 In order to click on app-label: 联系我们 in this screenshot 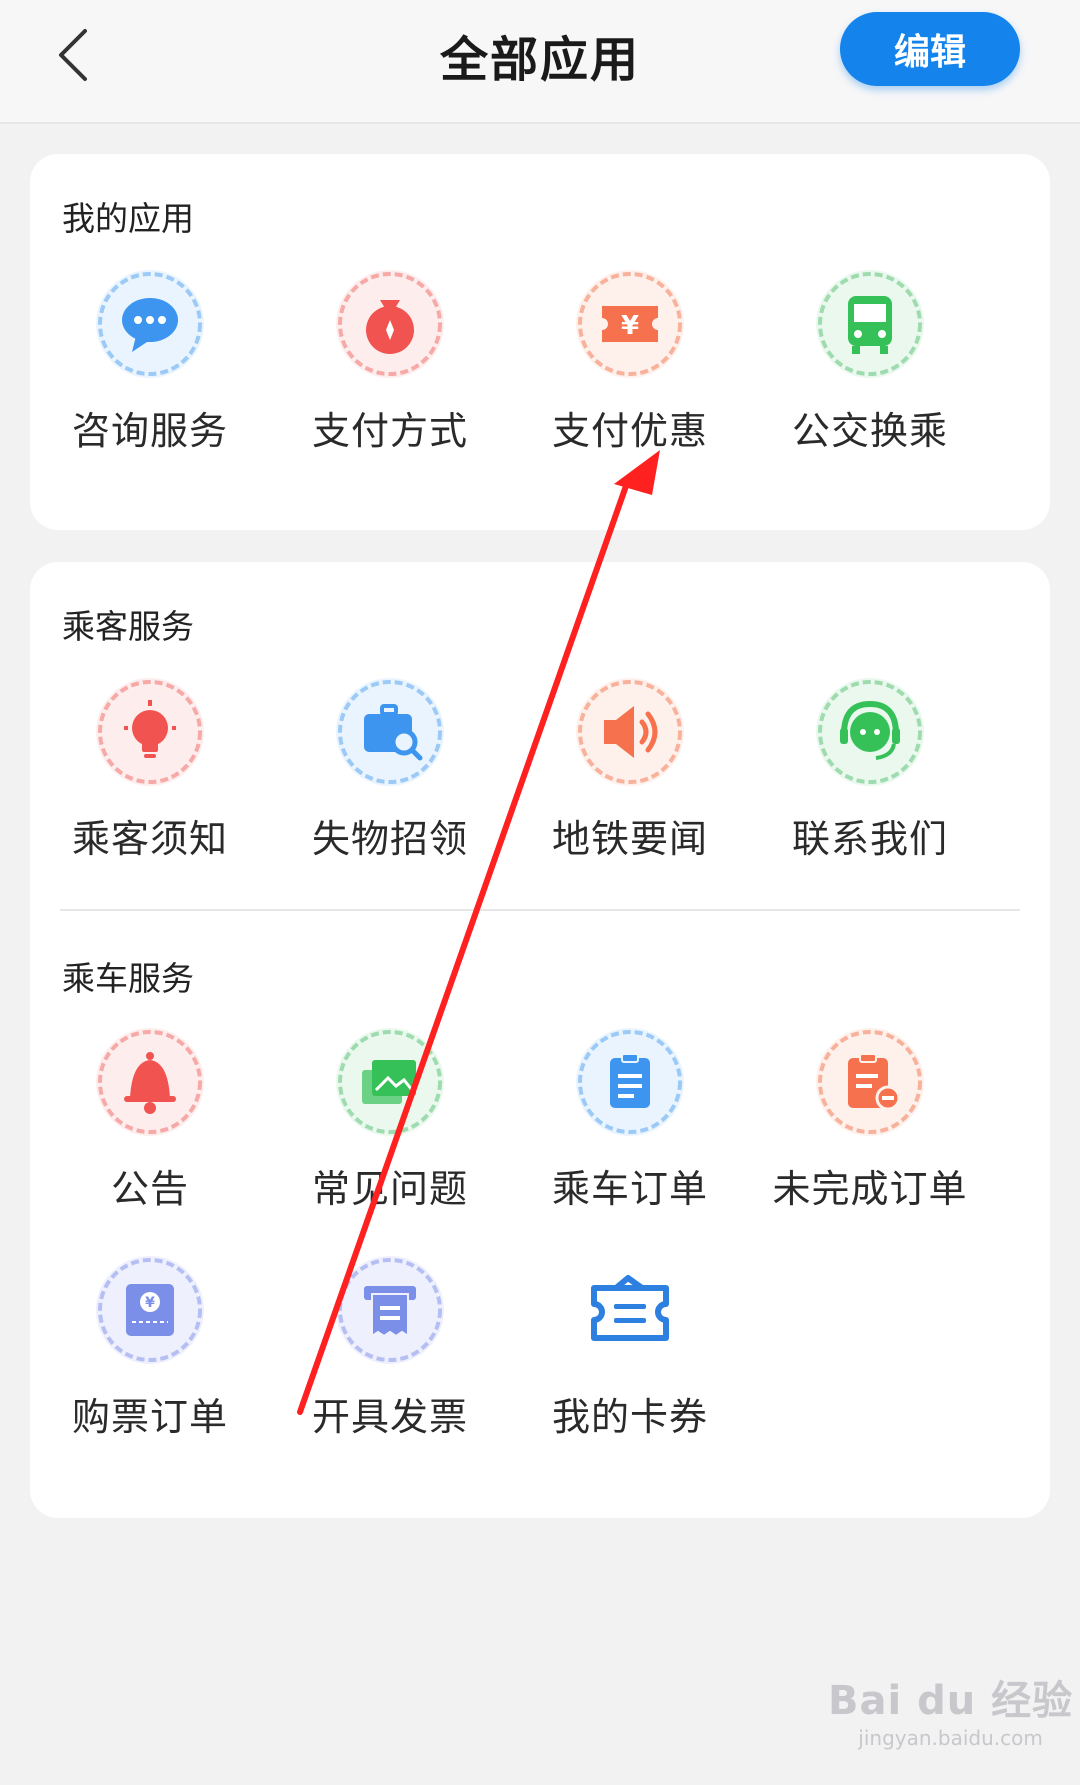, I will do `click(869, 839)`.